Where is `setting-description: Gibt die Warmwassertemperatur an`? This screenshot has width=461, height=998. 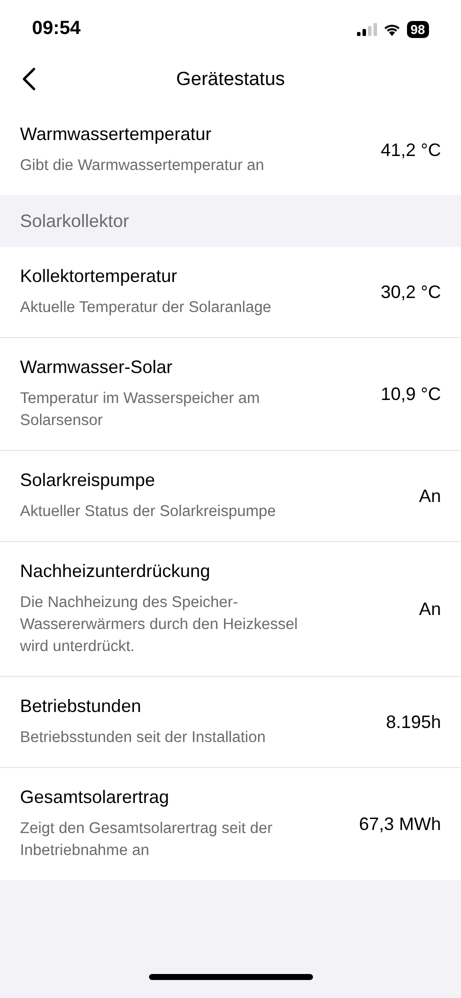 setting-description: Gibt die Warmwassertemperatur an is located at coordinates (143, 166).